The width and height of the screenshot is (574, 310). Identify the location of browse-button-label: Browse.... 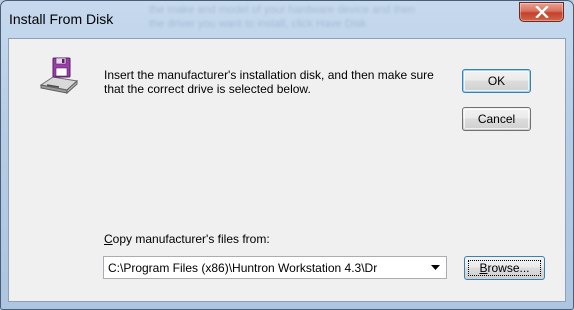
(504, 268).